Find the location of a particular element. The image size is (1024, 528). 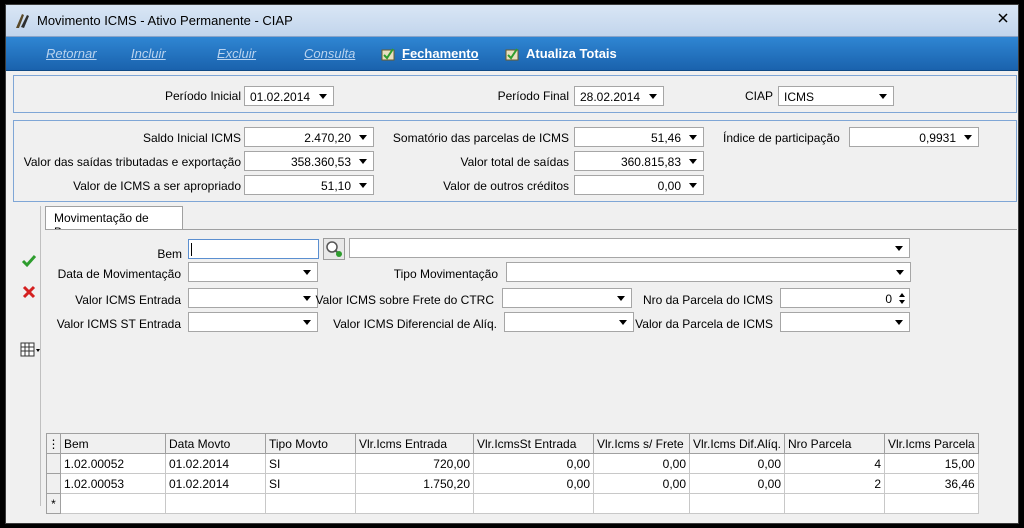

cell-vlr-icms-parcela: 15,00 is located at coordinates (931, 463).